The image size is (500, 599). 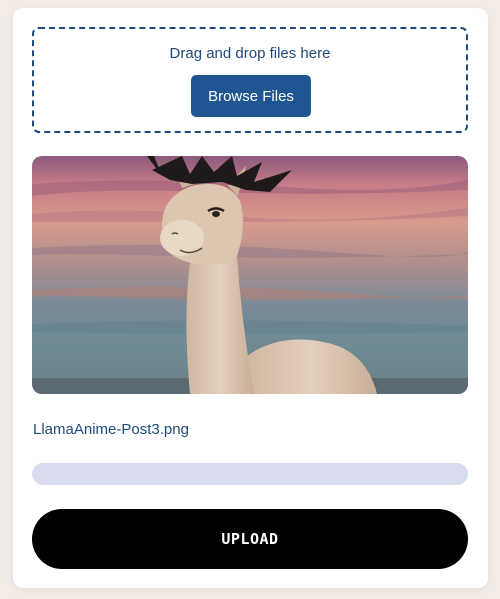 What do you see at coordinates (250, 474) in the screenshot?
I see `upload-progress-bar` at bounding box center [250, 474].